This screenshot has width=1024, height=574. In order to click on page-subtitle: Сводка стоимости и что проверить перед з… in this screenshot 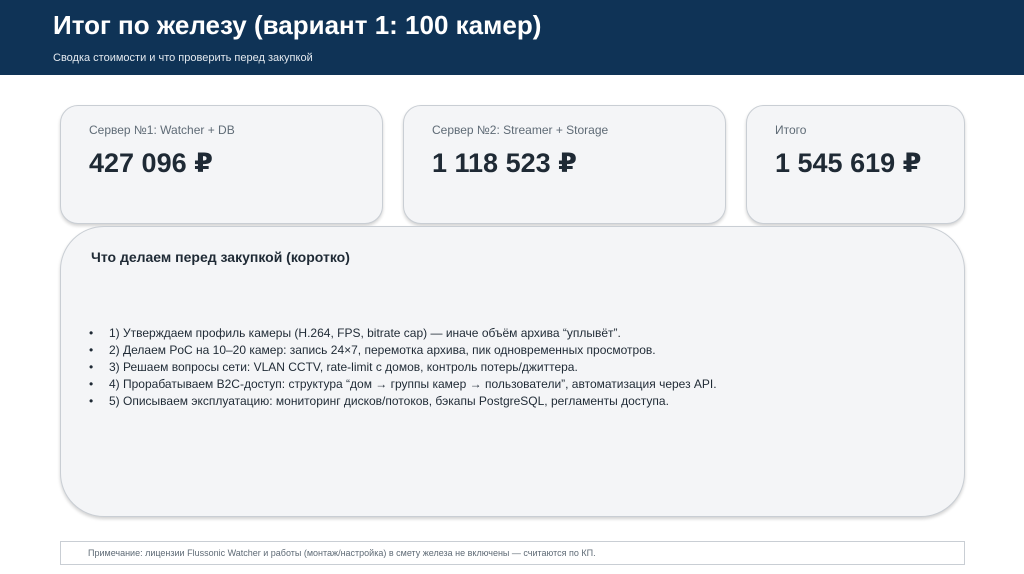, I will do `click(183, 58)`.